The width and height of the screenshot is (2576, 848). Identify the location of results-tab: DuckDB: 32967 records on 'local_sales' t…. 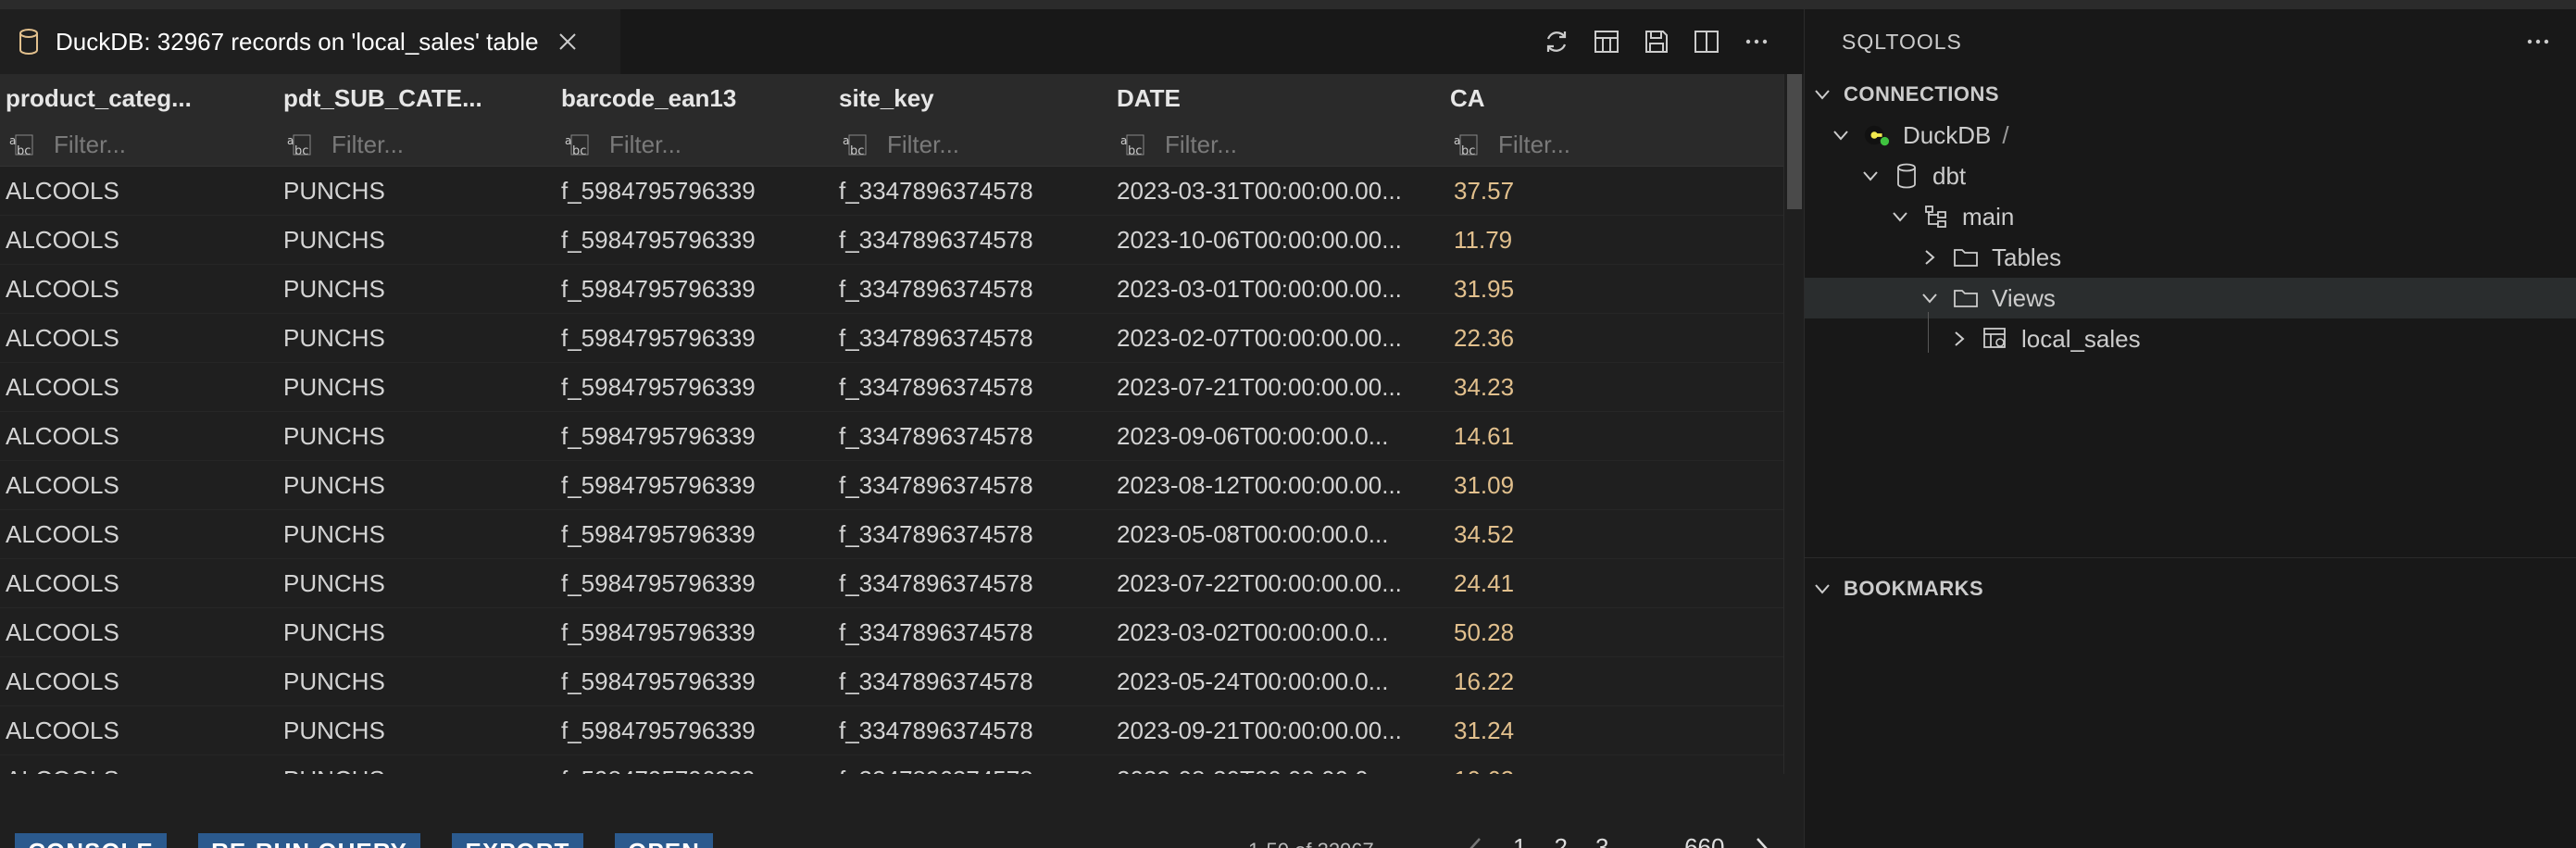
(310, 41).